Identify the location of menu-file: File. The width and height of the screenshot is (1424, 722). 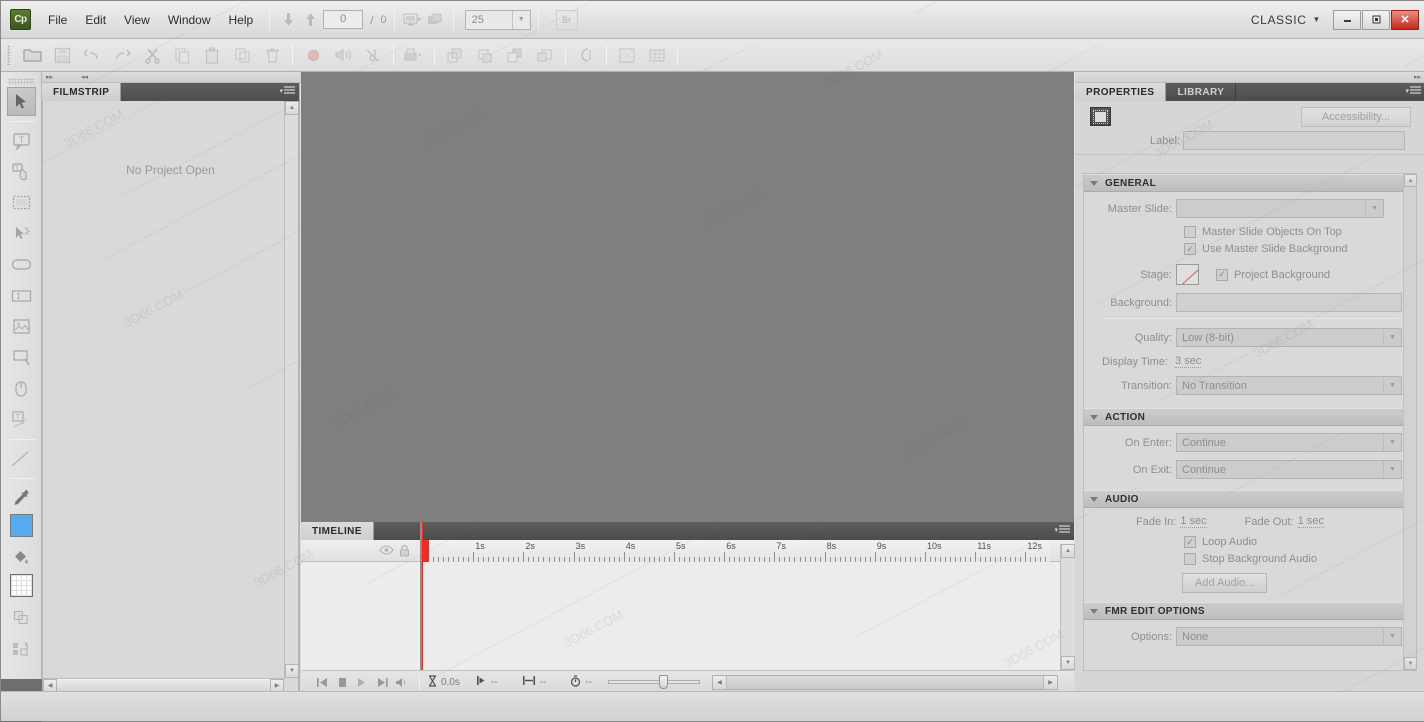
(57, 20).